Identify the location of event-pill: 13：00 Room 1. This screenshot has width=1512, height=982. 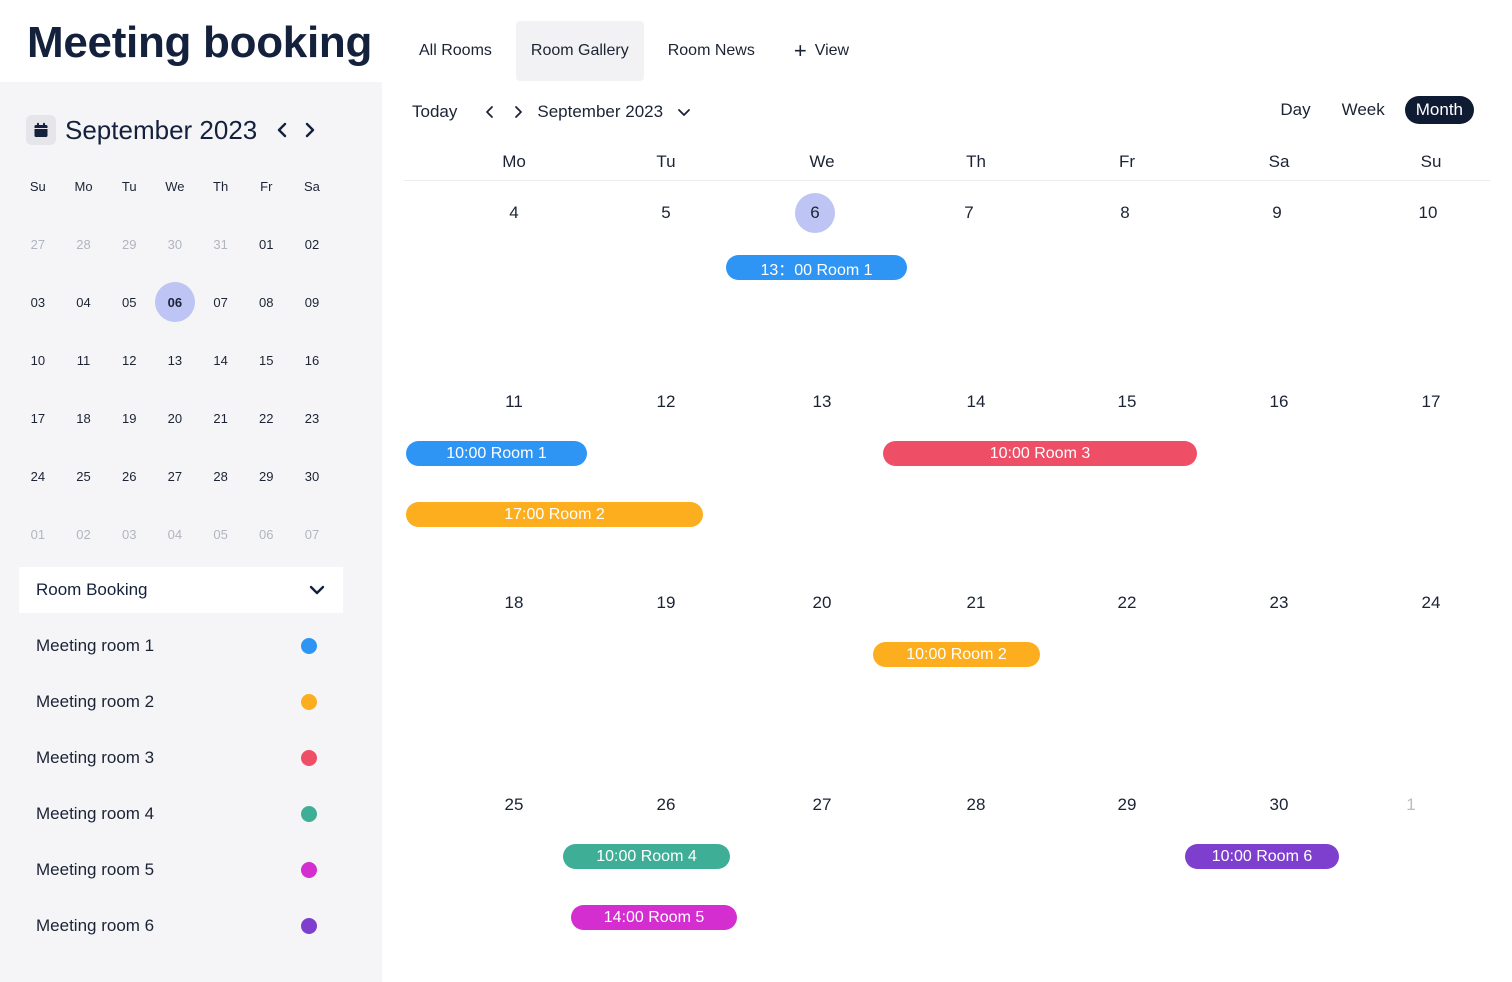
(816, 267).